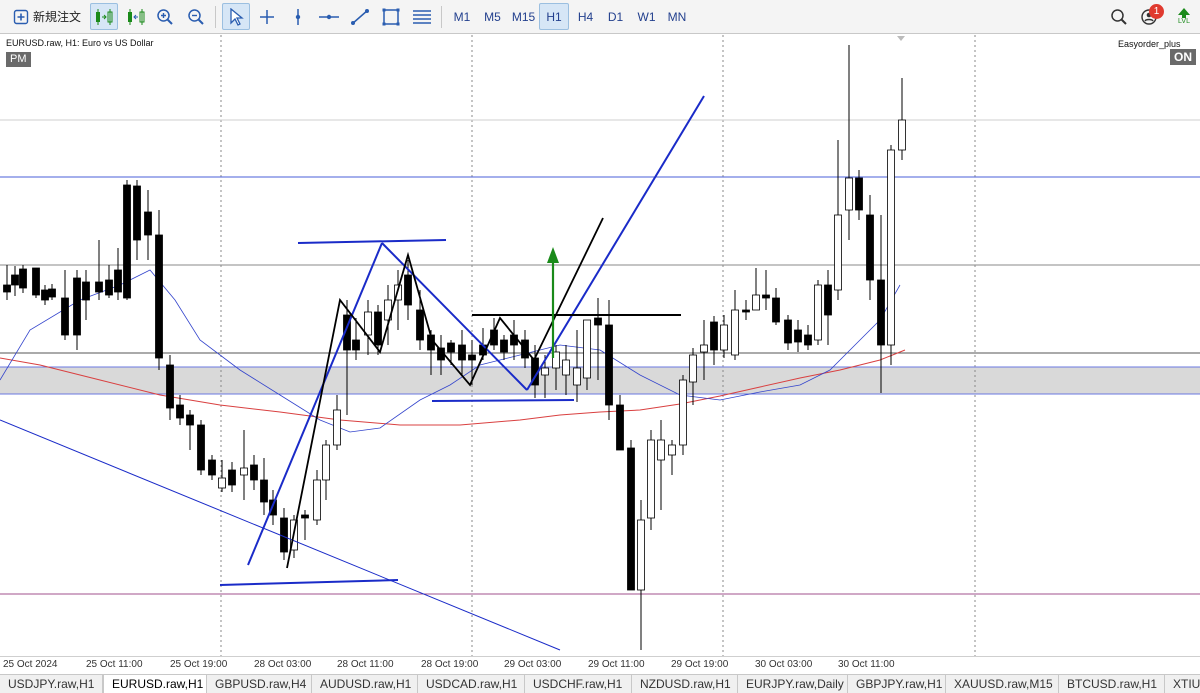 This screenshot has height=693, width=1200. Describe the element at coordinates (391, 16) in the screenshot. I see `shapes-tool-button` at that location.